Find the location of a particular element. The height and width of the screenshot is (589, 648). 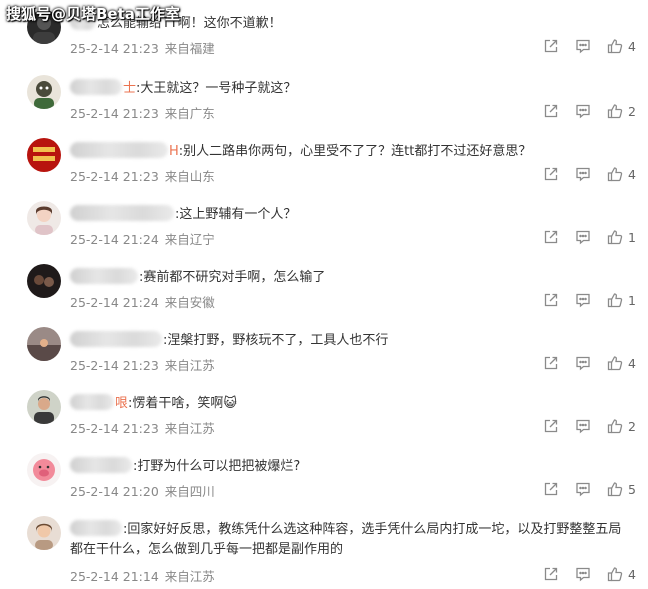

comment-meta: 25-2-14 21:24 来自辽宁 is located at coordinates (142, 238).